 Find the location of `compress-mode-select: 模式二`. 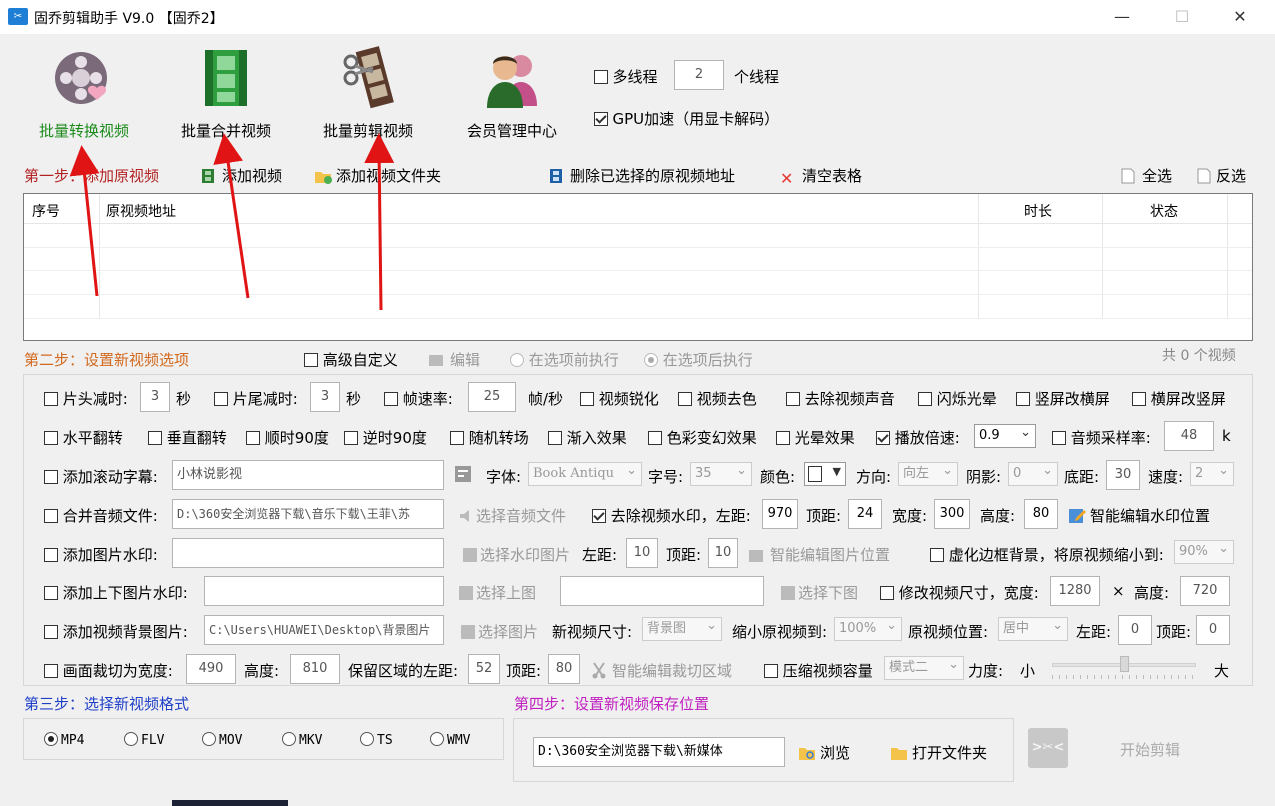

compress-mode-select: 模式二 is located at coordinates (924, 668).